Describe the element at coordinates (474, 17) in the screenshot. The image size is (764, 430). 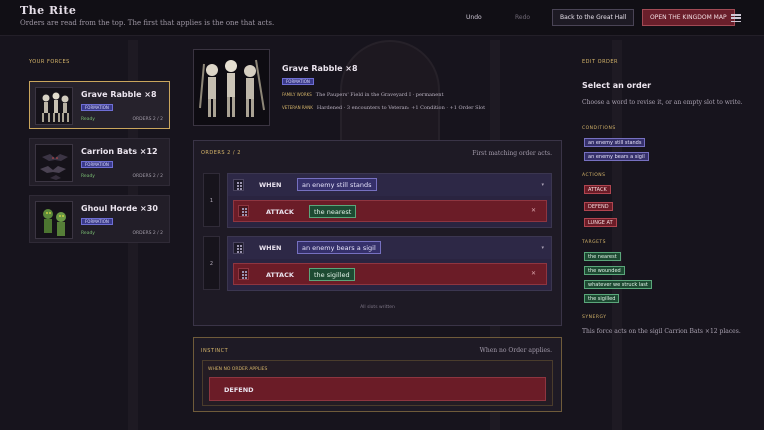
I see `undo-button: Undo` at that location.